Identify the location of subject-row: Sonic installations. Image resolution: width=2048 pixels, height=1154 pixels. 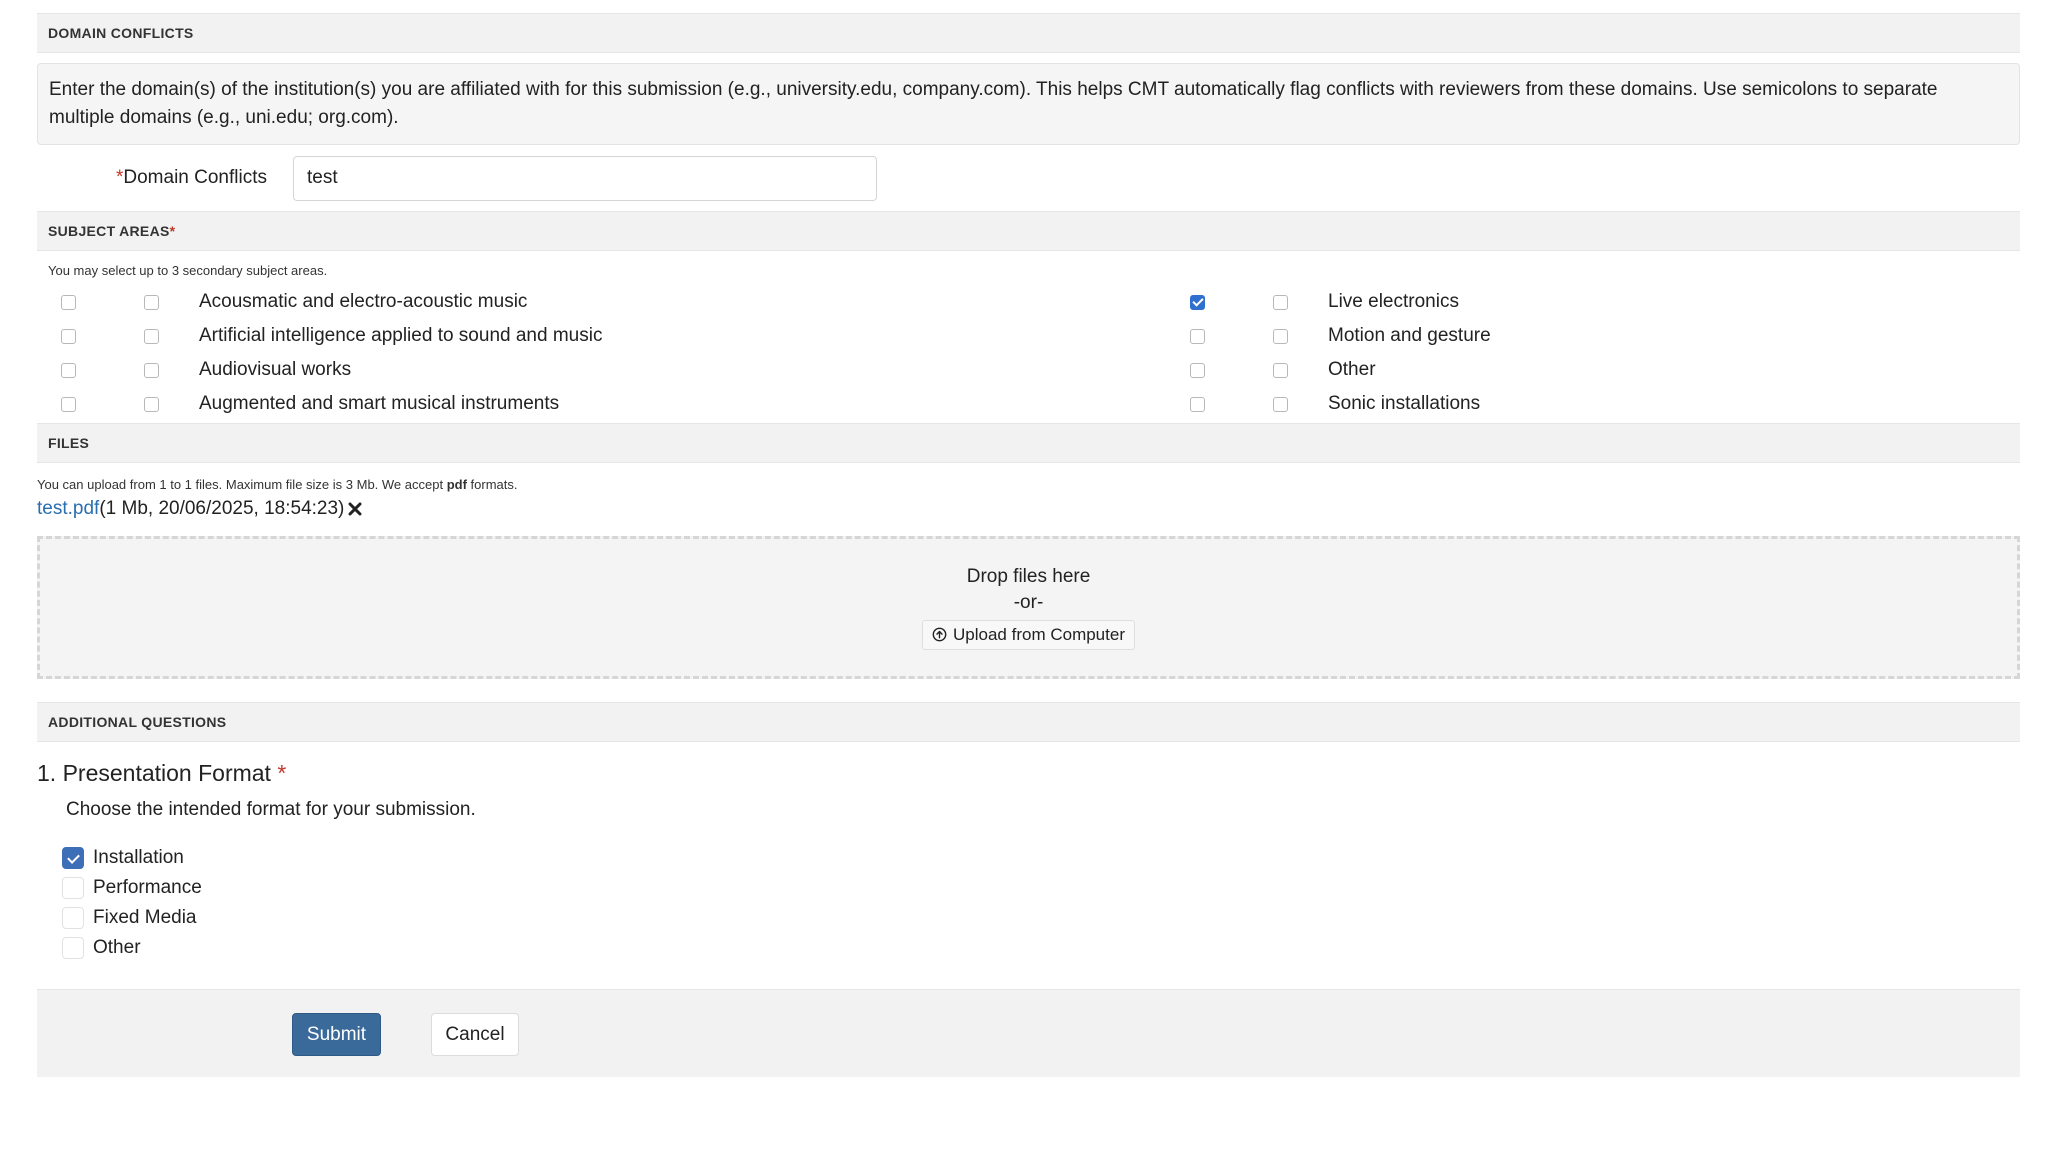
(1340, 404).